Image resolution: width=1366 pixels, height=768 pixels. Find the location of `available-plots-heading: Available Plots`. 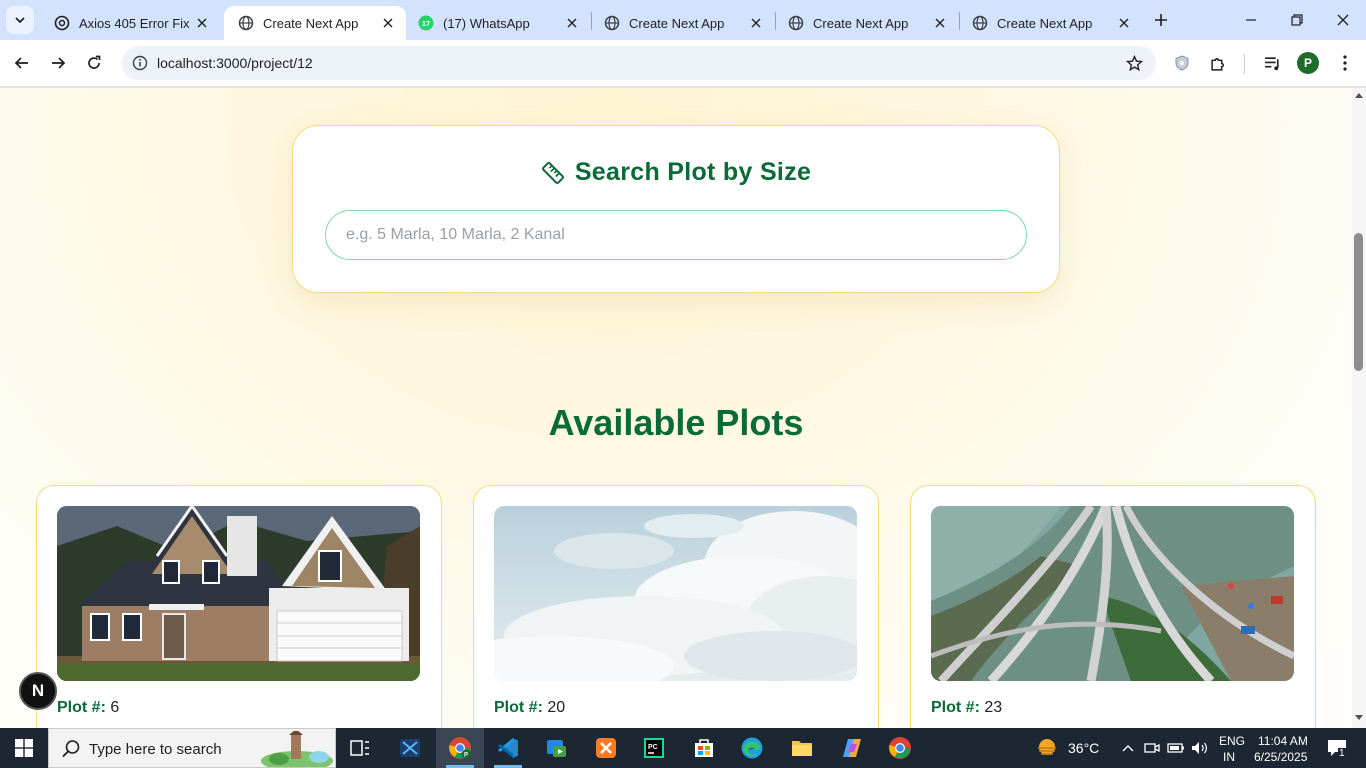

available-plots-heading: Available Plots is located at coordinates (676, 422).